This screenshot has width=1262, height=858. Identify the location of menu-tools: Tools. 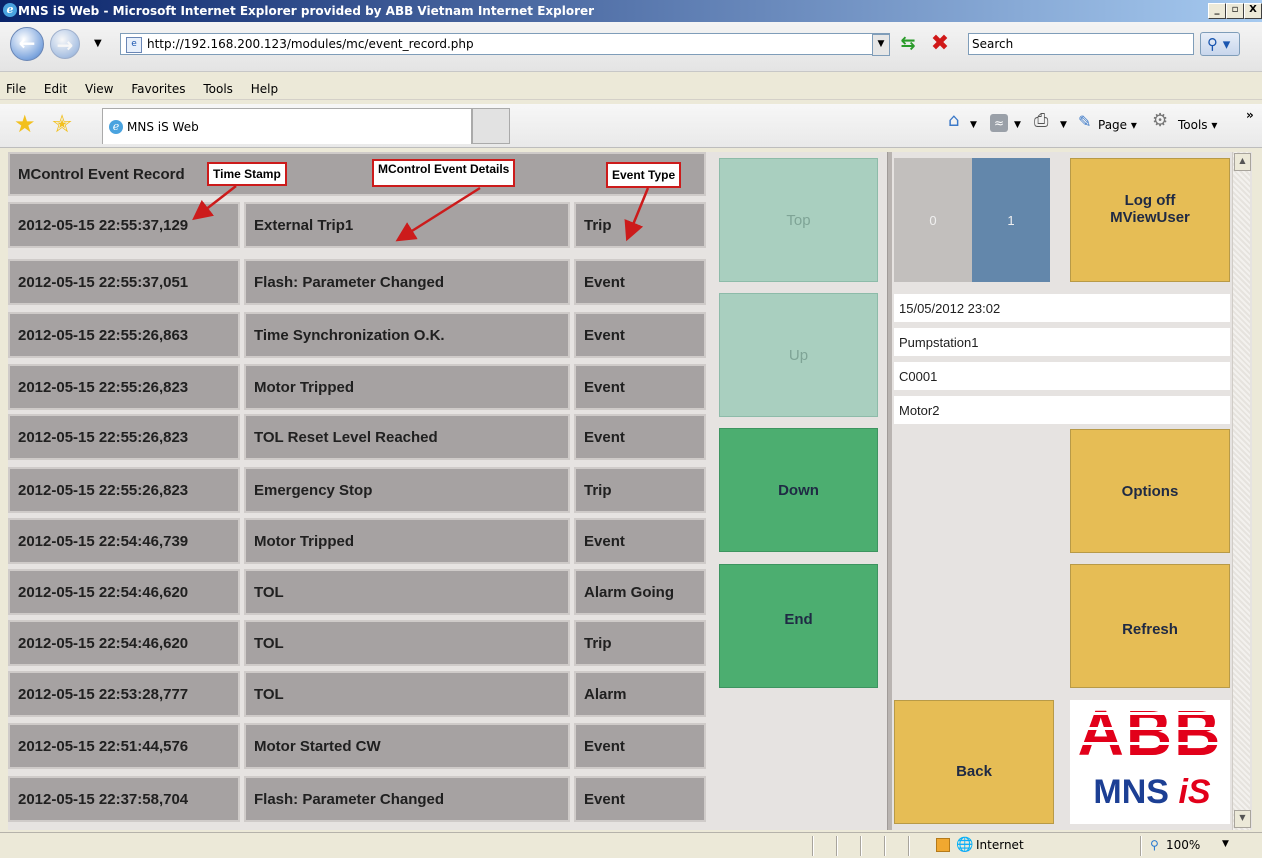
(218, 89).